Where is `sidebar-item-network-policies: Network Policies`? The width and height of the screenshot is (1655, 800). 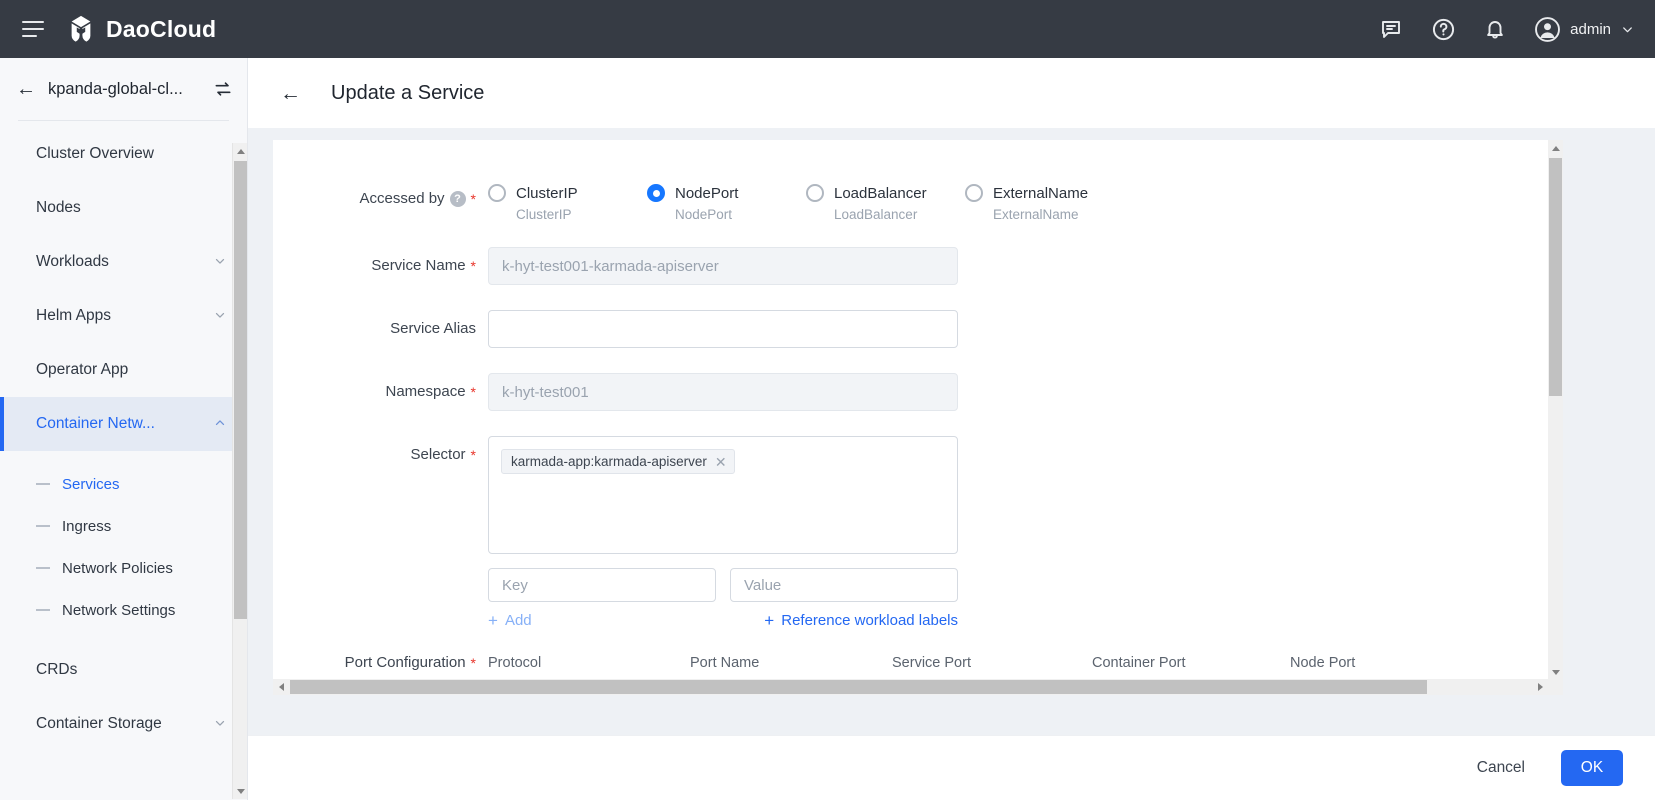
sidebar-item-network-policies: Network Policies is located at coordinates (123, 568).